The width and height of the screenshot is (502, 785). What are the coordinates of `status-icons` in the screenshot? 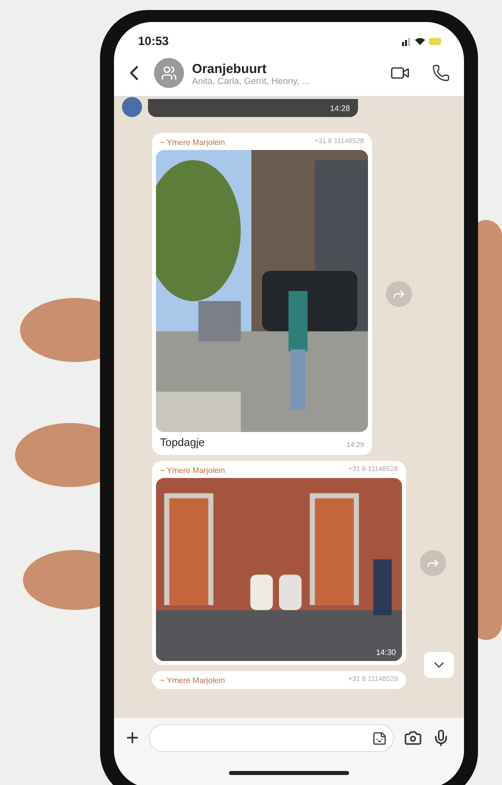 It's located at (422, 41).